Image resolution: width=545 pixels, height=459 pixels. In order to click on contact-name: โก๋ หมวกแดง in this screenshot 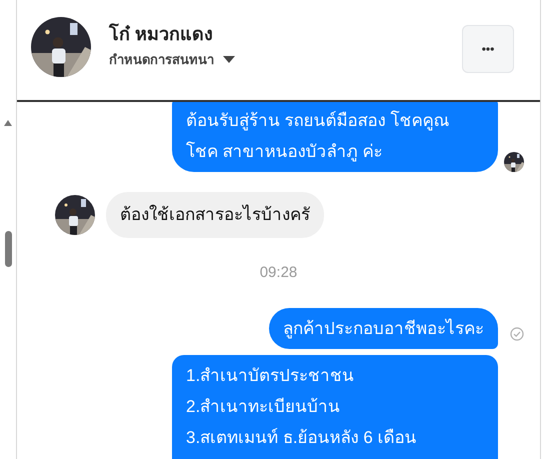, I will do `click(161, 34)`.